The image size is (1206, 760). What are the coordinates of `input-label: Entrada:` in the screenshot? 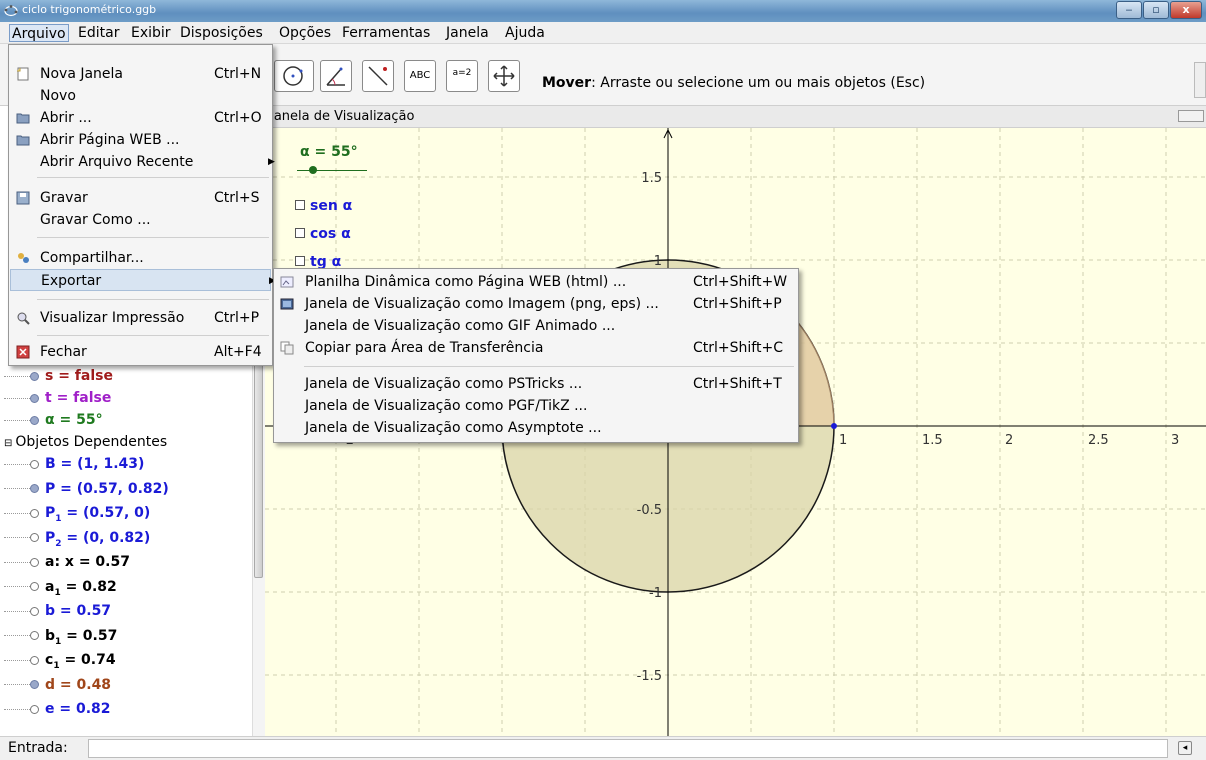 It's located at (38, 748).